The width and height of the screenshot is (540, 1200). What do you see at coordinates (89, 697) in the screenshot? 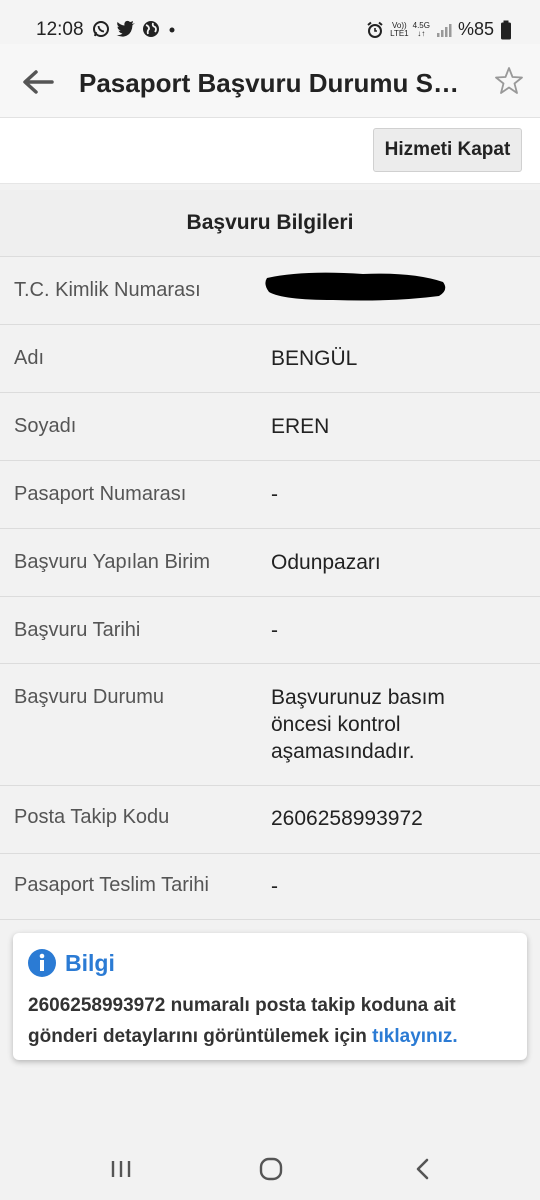
I see `row-label: Başvuru Durumu` at bounding box center [89, 697].